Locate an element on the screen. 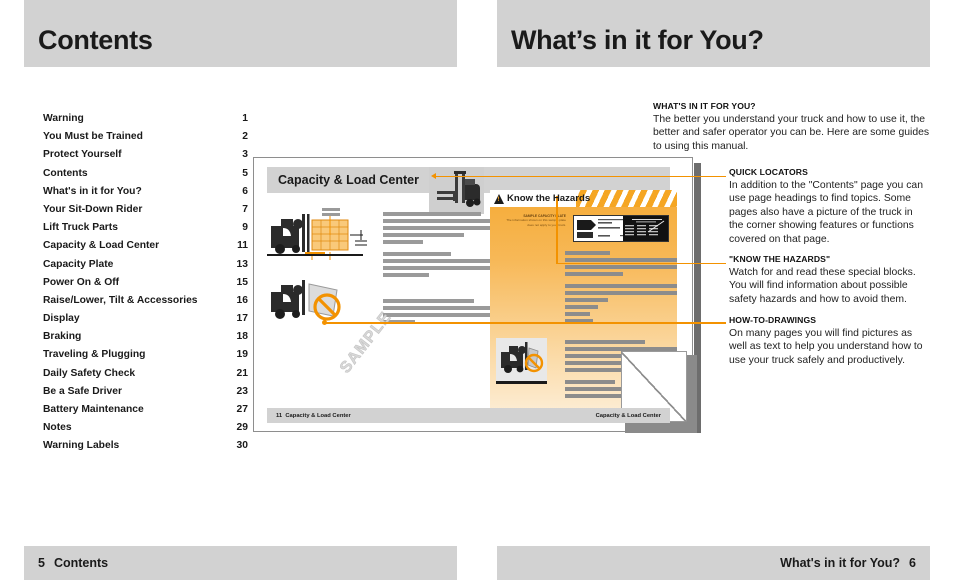  capacity-plate-graphic is located at coordinates (621, 228).